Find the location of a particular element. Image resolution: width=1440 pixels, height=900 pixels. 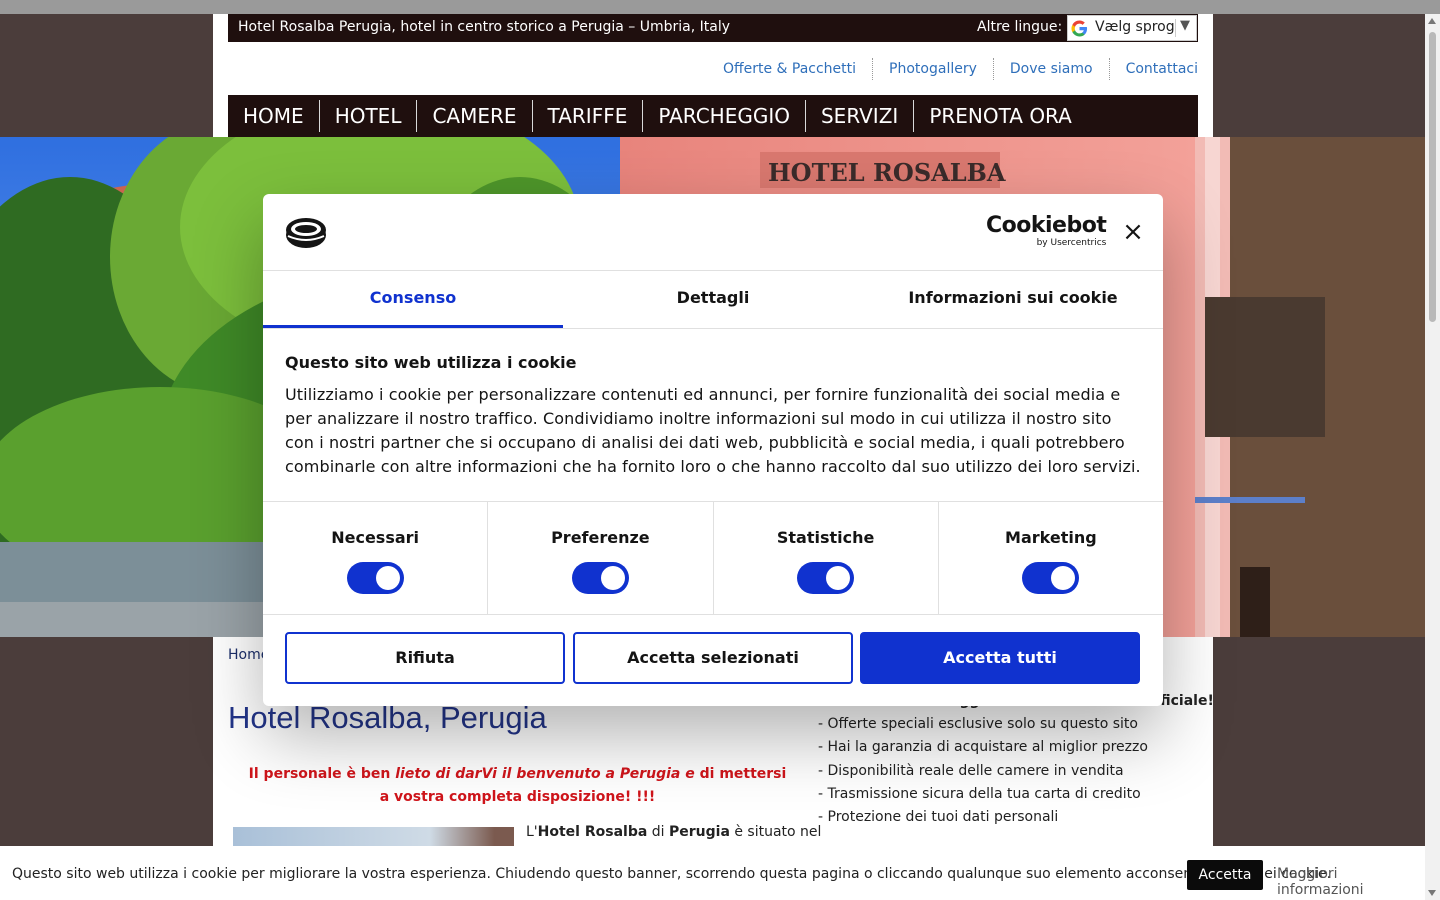

language-select: Vælg sprog ▼ is located at coordinates (1132, 28).